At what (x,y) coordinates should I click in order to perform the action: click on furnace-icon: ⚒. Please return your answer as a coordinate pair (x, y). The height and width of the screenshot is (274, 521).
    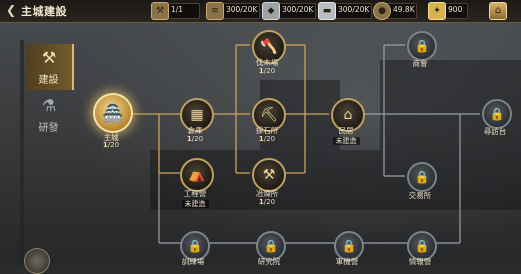
    Looking at the image, I should click on (269, 175).